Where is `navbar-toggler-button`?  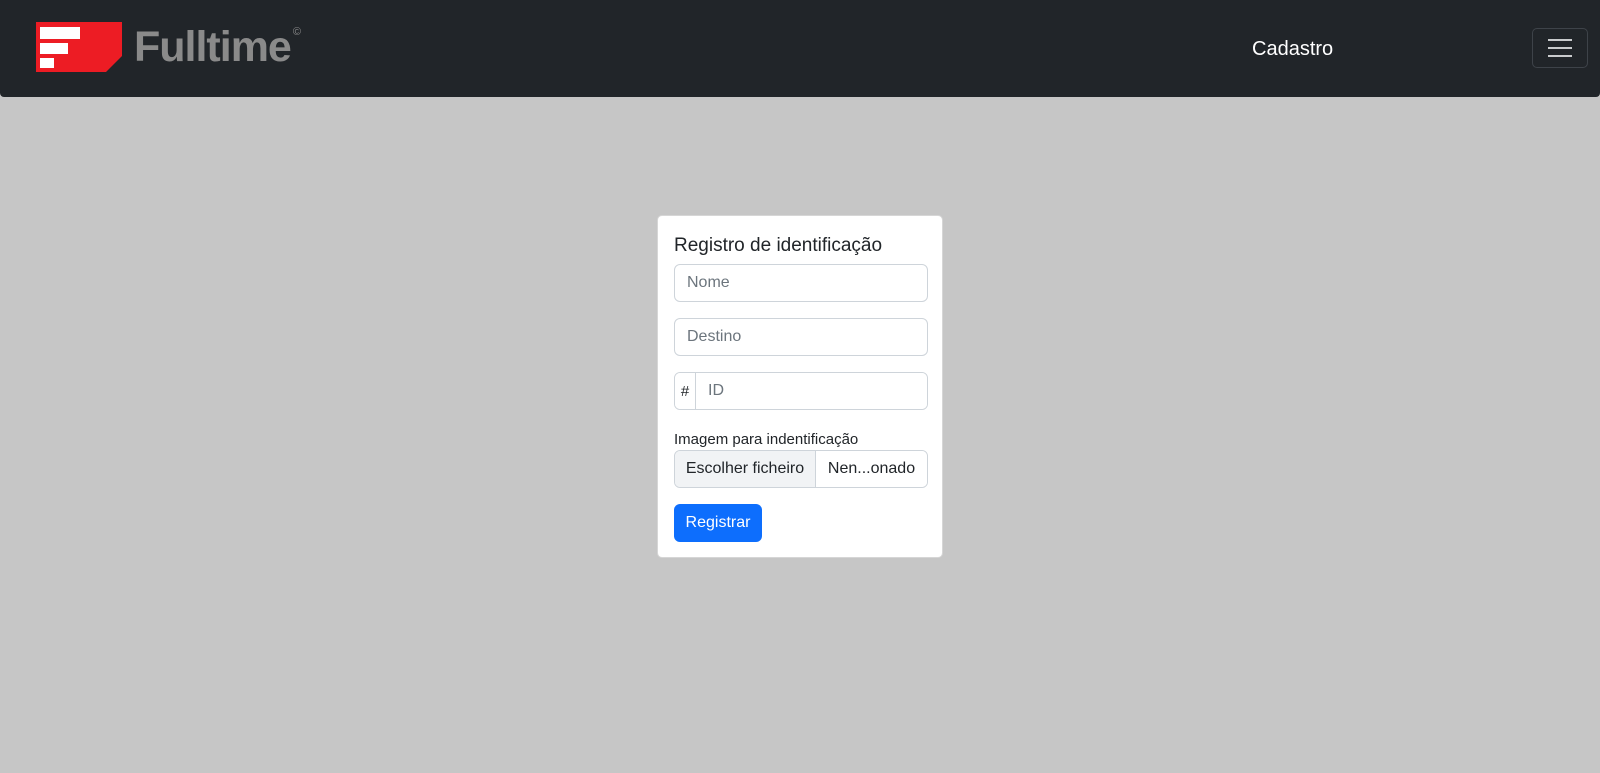
navbar-toggler-button is located at coordinates (1560, 48).